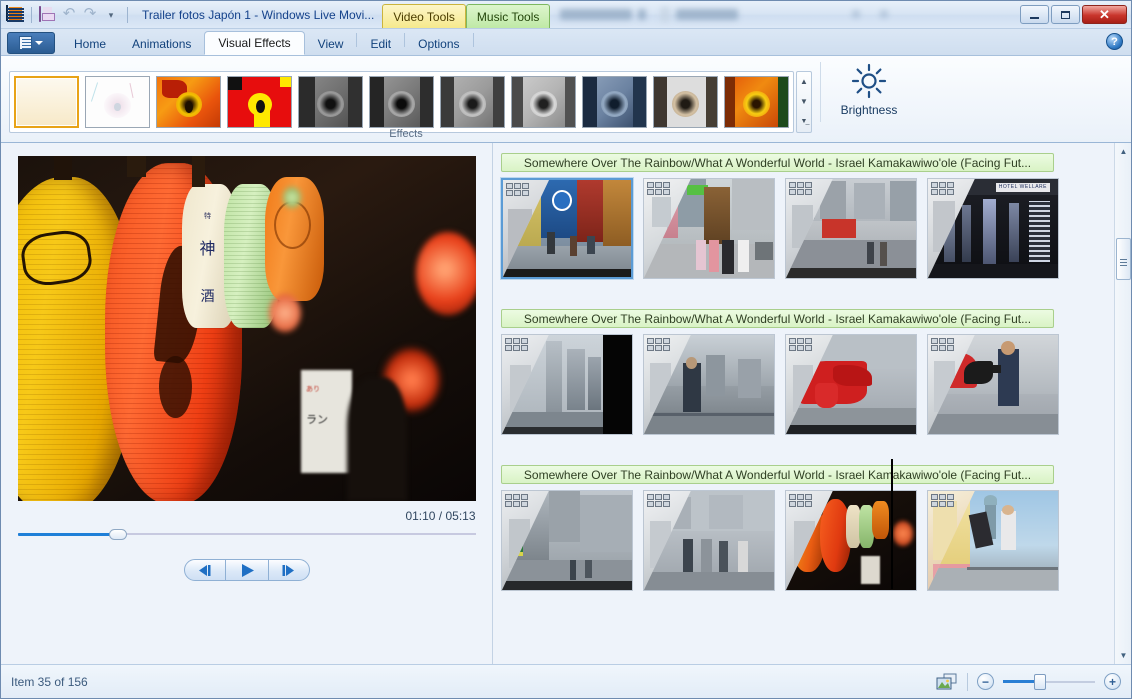  Describe the element at coordinates (246, 534) in the screenshot. I see `seek-bar` at that location.